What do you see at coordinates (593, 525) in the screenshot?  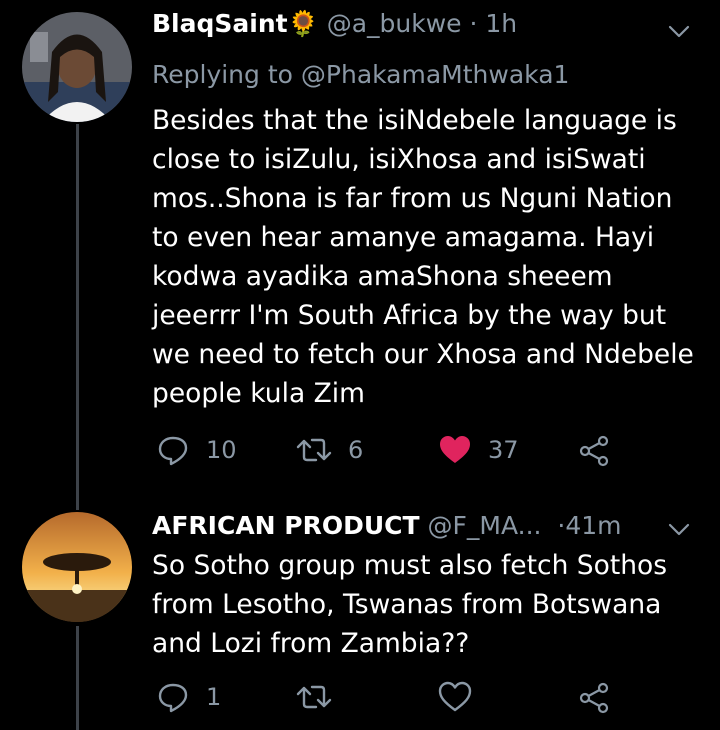 I see `timestamp: 41m` at bounding box center [593, 525].